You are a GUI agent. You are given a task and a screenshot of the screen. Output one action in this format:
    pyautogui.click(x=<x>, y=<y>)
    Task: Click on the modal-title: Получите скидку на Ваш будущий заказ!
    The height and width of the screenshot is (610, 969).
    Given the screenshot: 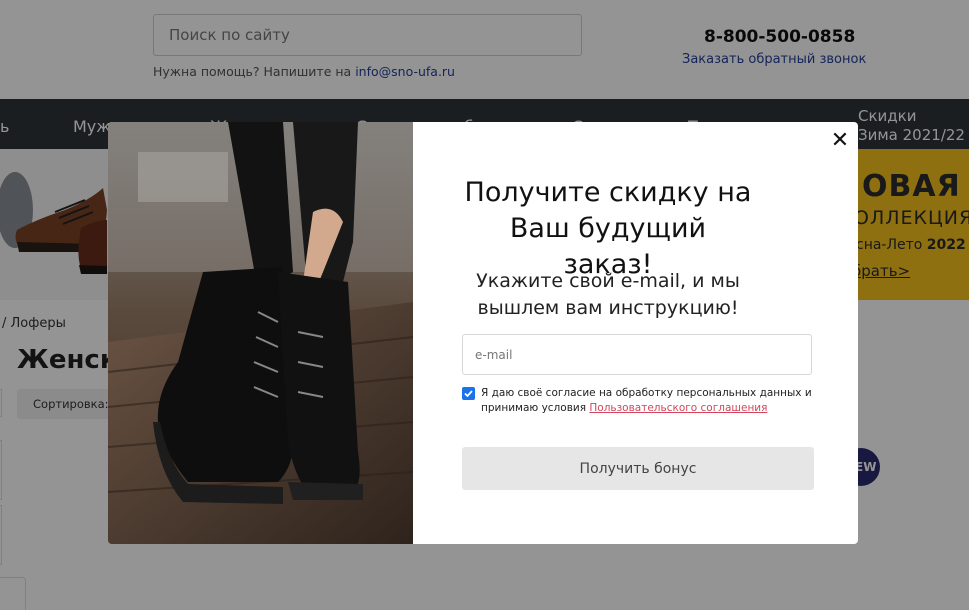 What is the action you would take?
    pyautogui.click(x=608, y=228)
    